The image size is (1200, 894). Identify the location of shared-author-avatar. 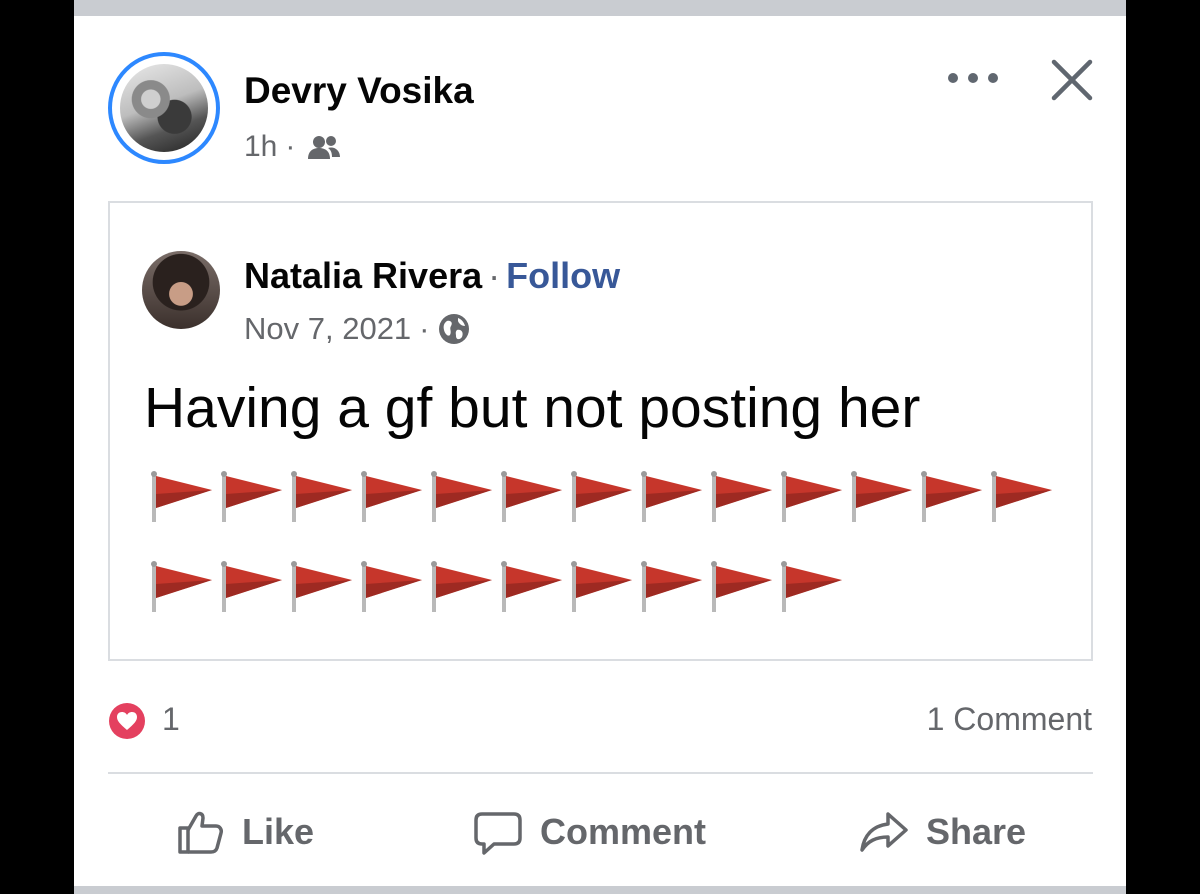
(181, 290).